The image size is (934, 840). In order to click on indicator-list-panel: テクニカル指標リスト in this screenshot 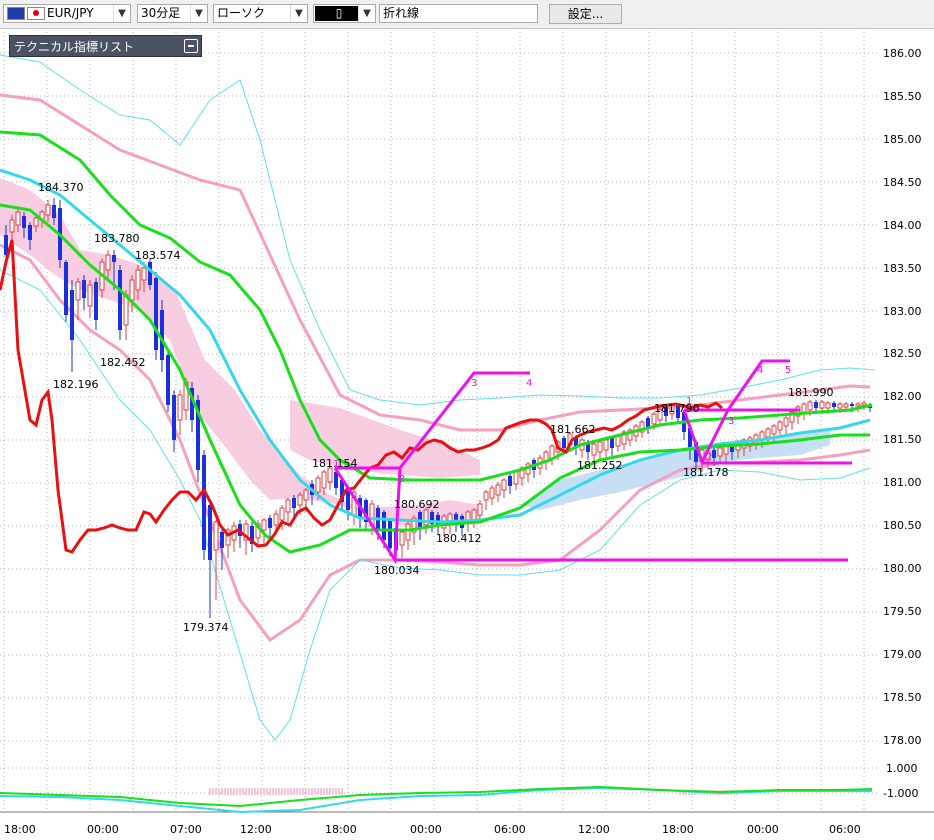, I will do `click(105, 46)`.